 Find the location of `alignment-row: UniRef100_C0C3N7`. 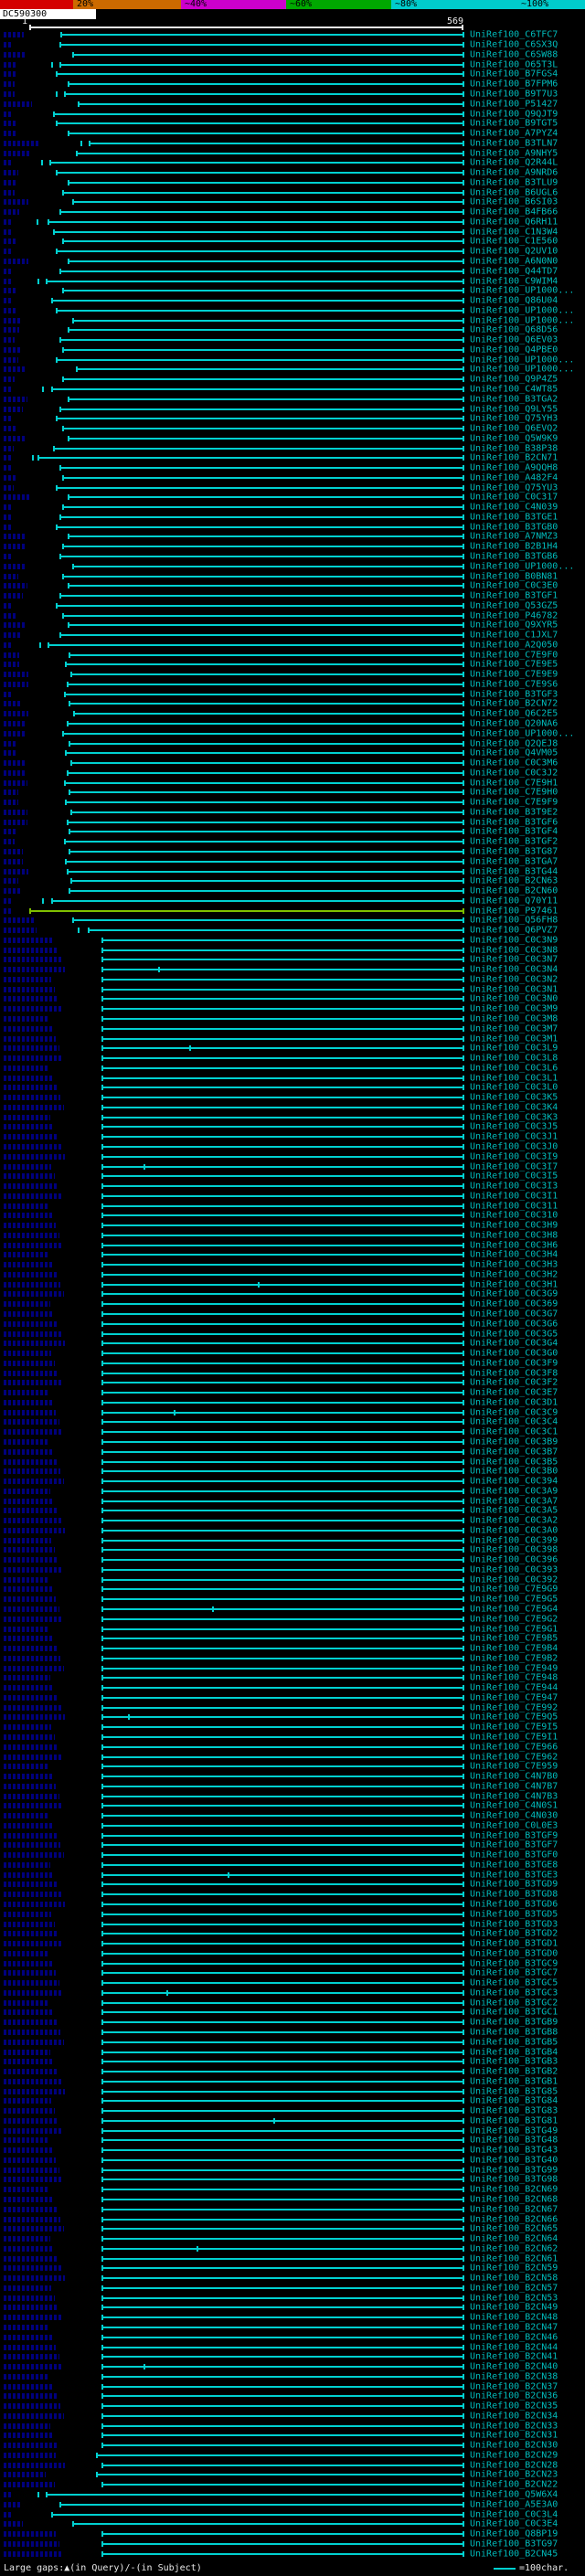

alignment-row: UniRef100_C0C3N7 is located at coordinates (293, 960).